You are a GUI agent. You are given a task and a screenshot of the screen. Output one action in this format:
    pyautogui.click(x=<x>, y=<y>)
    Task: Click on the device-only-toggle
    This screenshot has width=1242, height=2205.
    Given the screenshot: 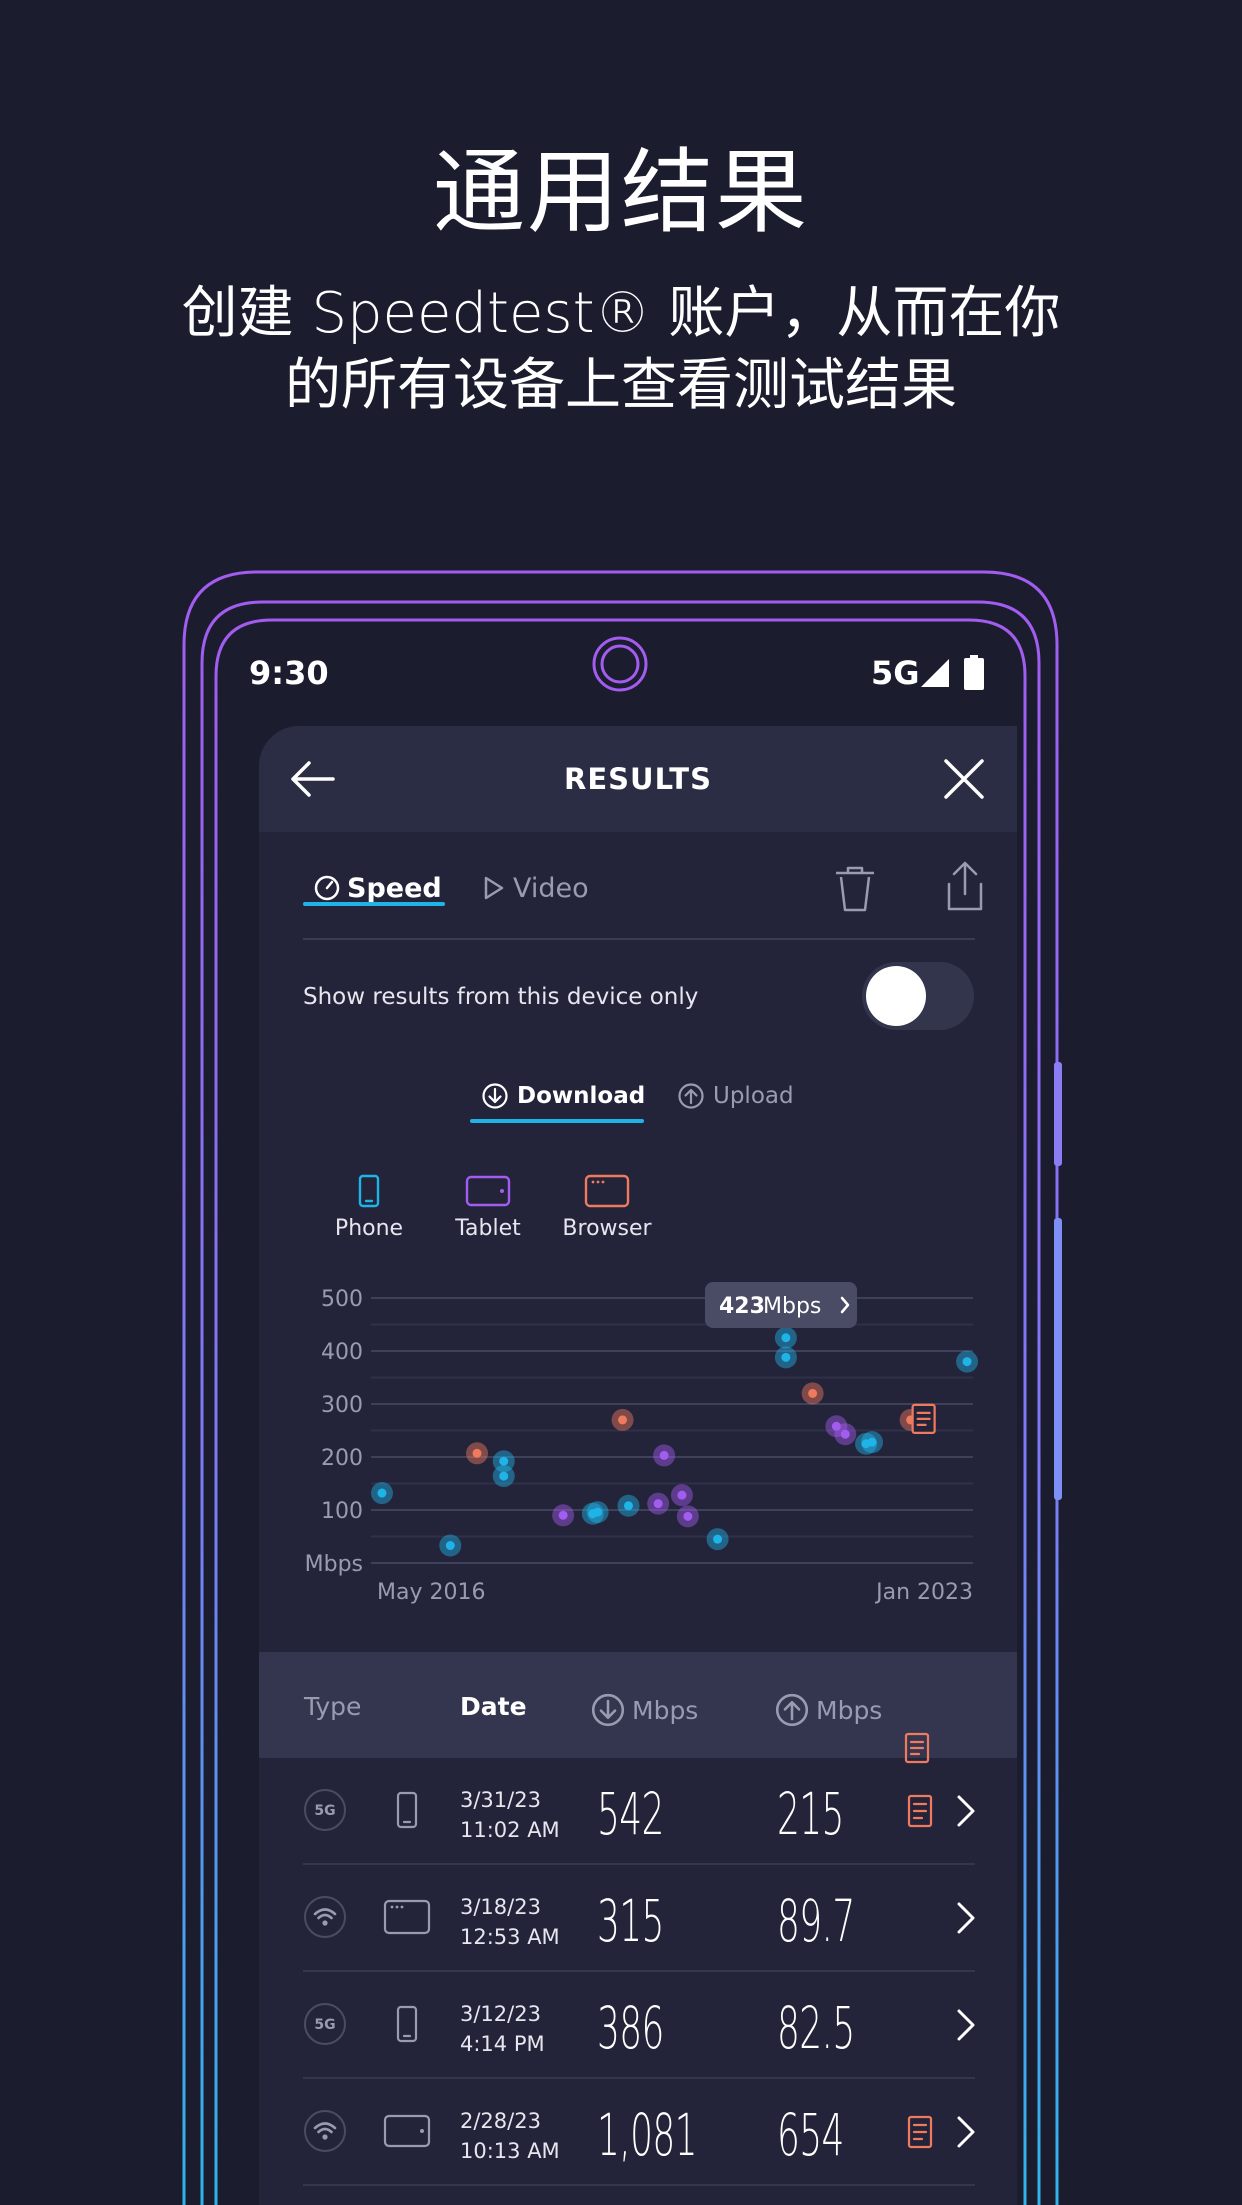 What is the action you would take?
    pyautogui.click(x=918, y=996)
    